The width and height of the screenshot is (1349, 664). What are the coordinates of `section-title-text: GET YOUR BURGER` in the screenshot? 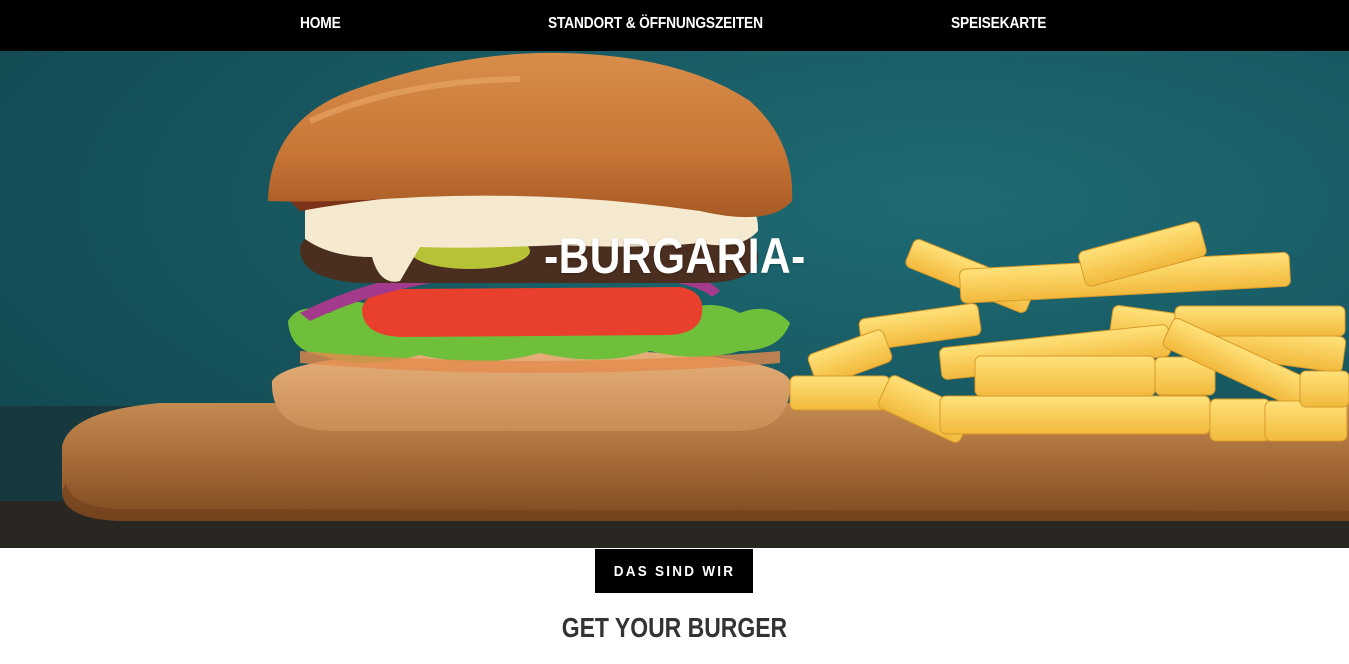 It's located at (674, 627).